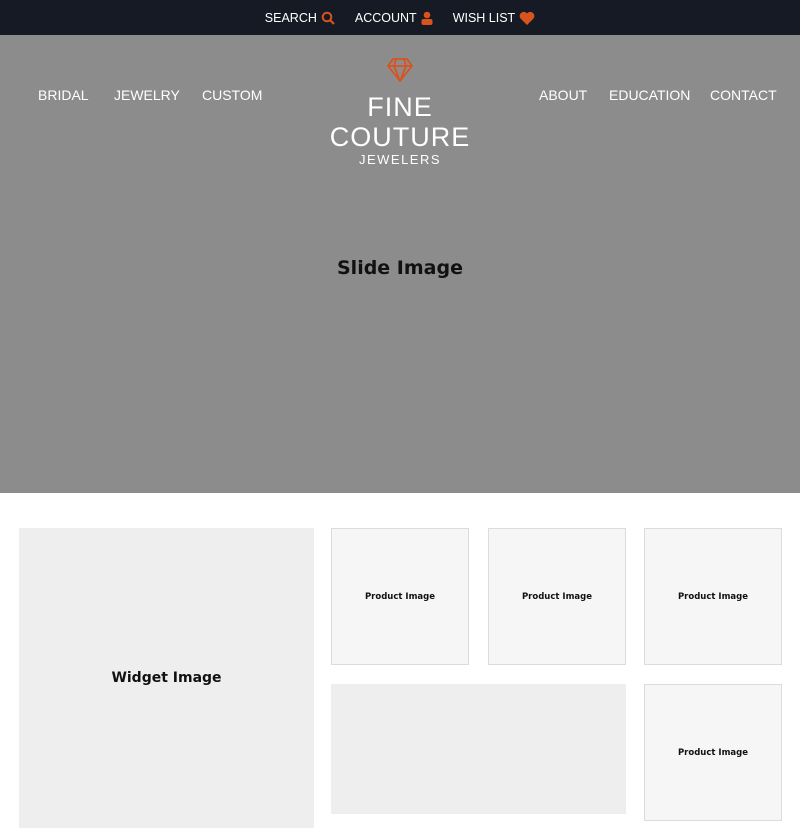 This screenshot has height=828, width=800. I want to click on nav-jewelry: JEWELRY, so click(147, 95).